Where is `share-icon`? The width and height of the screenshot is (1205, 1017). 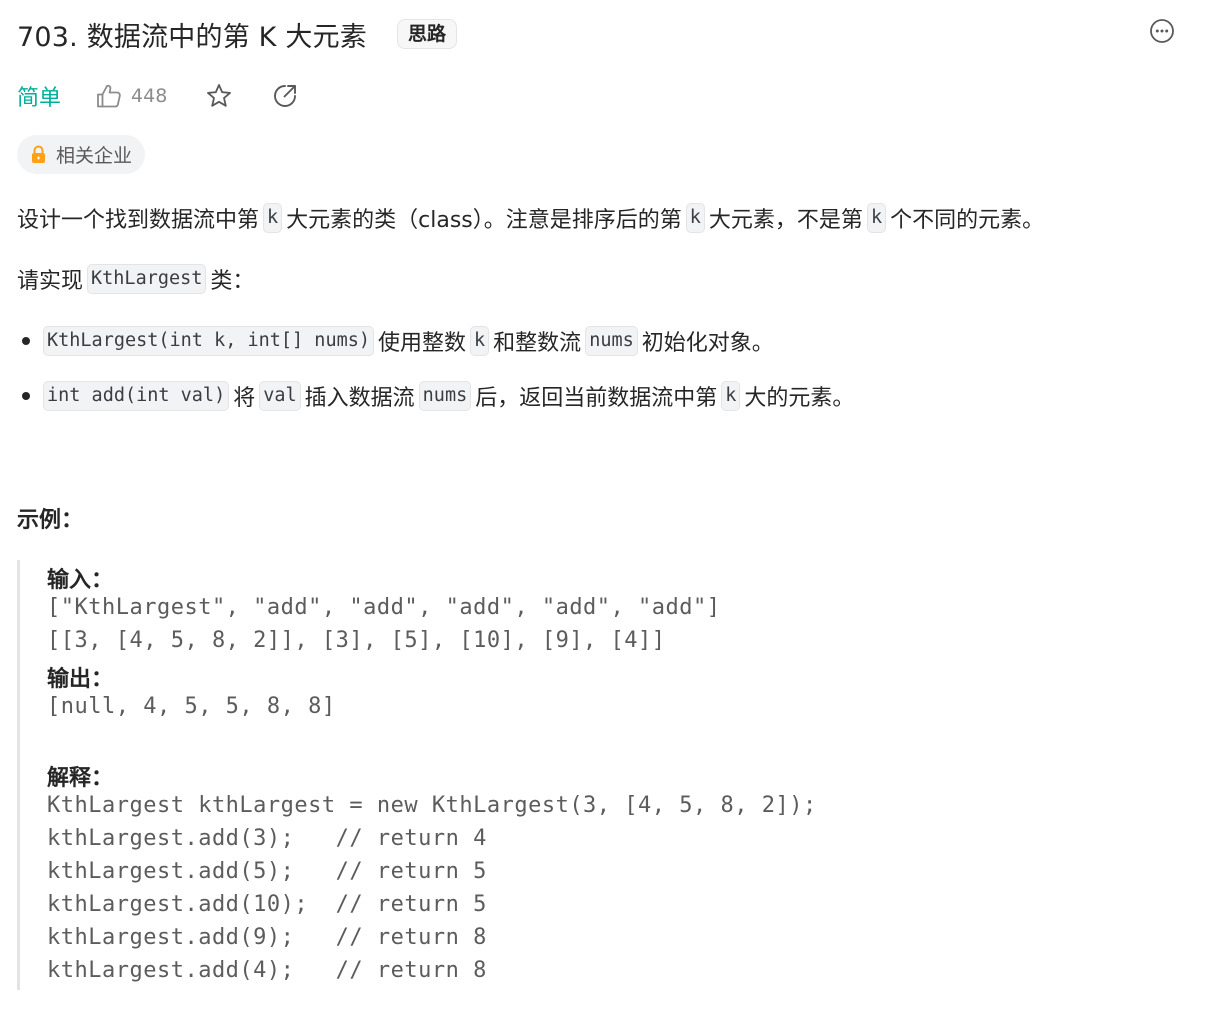
share-icon is located at coordinates (285, 96).